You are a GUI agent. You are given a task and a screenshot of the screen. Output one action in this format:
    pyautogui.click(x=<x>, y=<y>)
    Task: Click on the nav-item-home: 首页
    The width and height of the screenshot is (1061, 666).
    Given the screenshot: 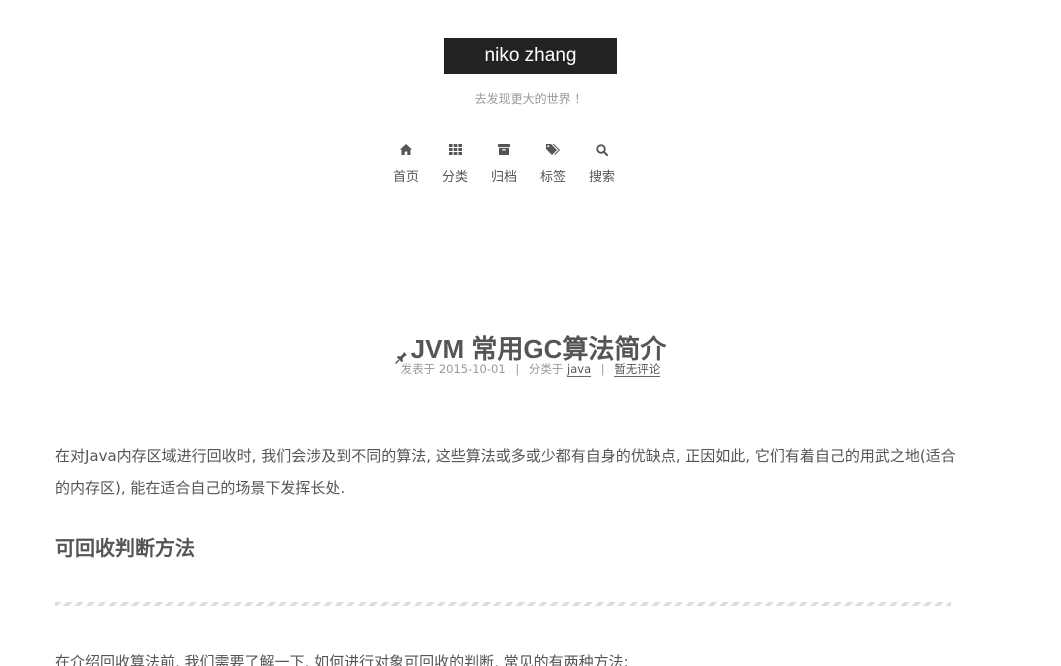 What is the action you would take?
    pyautogui.click(x=406, y=162)
    